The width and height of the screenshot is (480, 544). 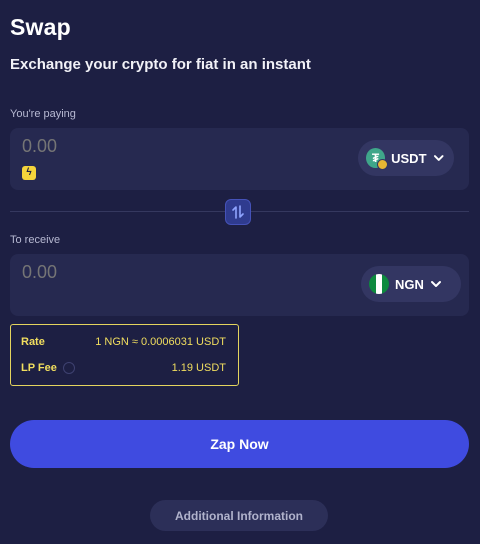 I want to click on nigeria-flag-icon, so click(x=379, y=284).